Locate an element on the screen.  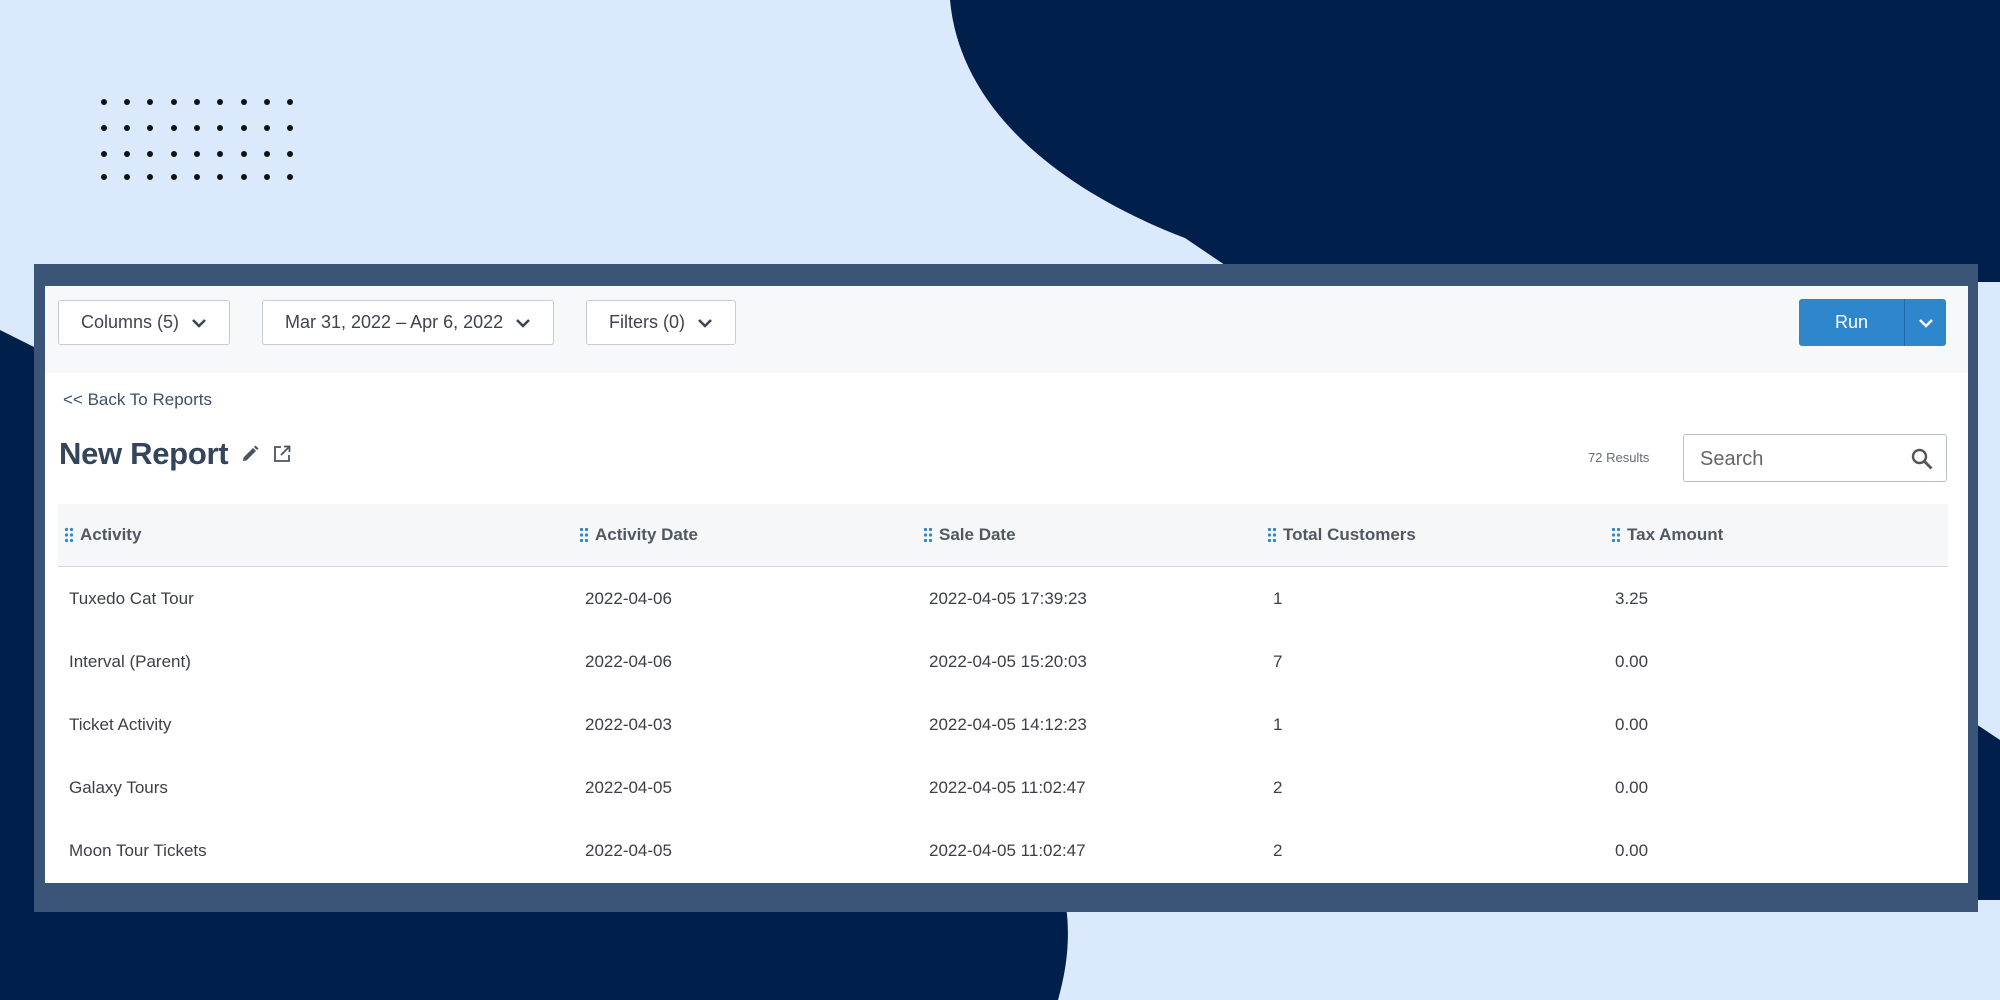
cell-activity-date: 2022-04-03 is located at coordinates (628, 724).